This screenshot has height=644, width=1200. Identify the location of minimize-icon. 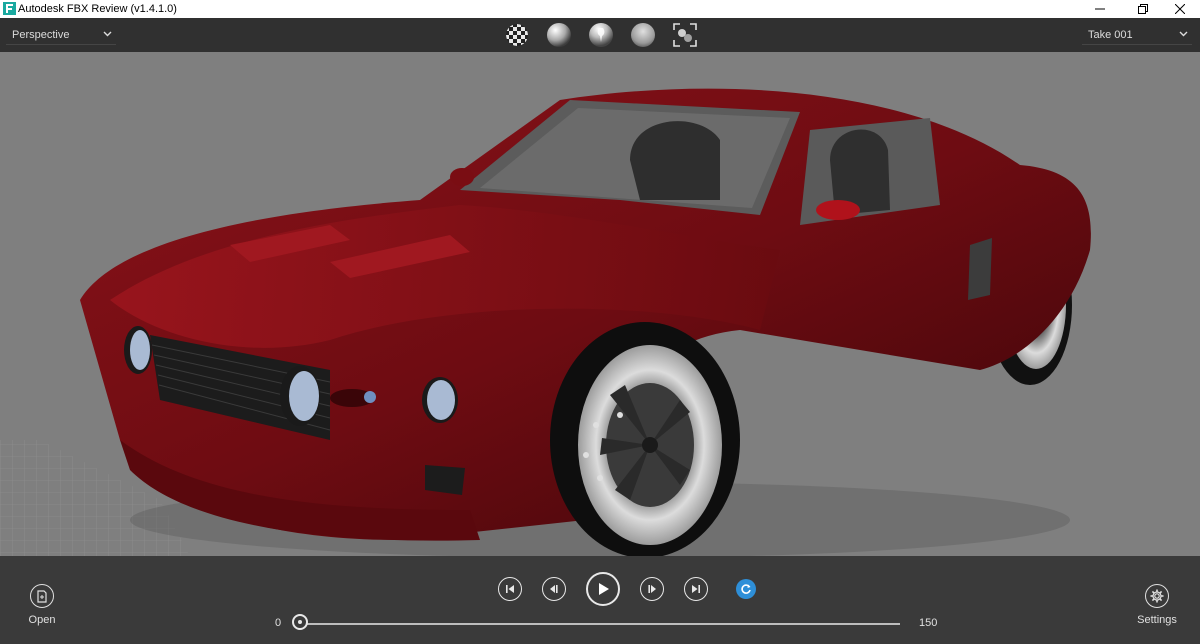
(1100, 9).